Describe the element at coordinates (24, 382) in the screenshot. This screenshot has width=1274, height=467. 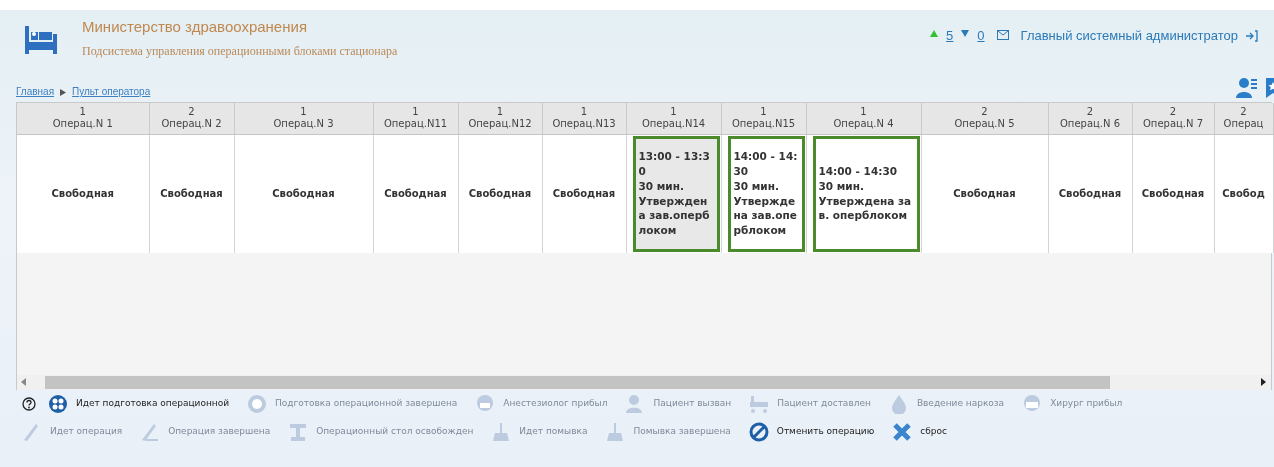
I see `scroll-left-icon` at that location.